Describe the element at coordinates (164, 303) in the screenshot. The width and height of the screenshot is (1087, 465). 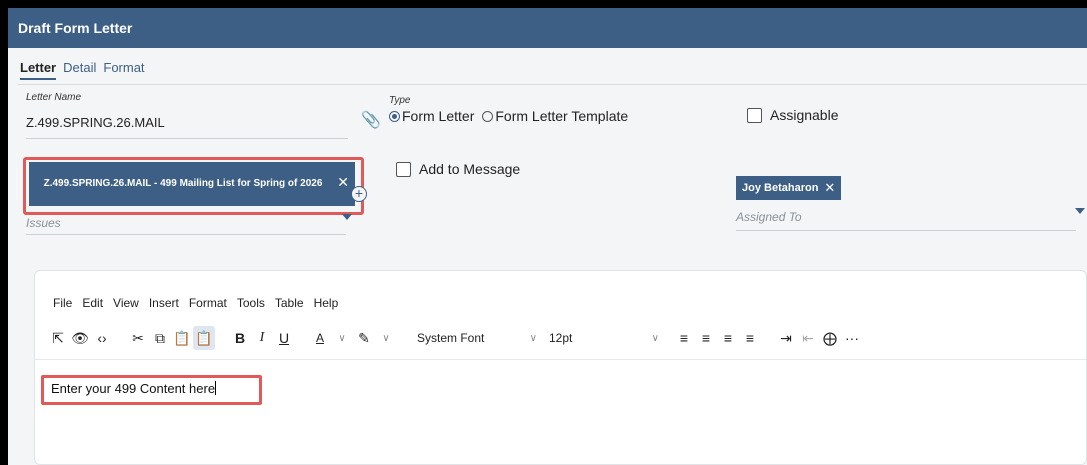
I see `menu-insert: Insert` at that location.